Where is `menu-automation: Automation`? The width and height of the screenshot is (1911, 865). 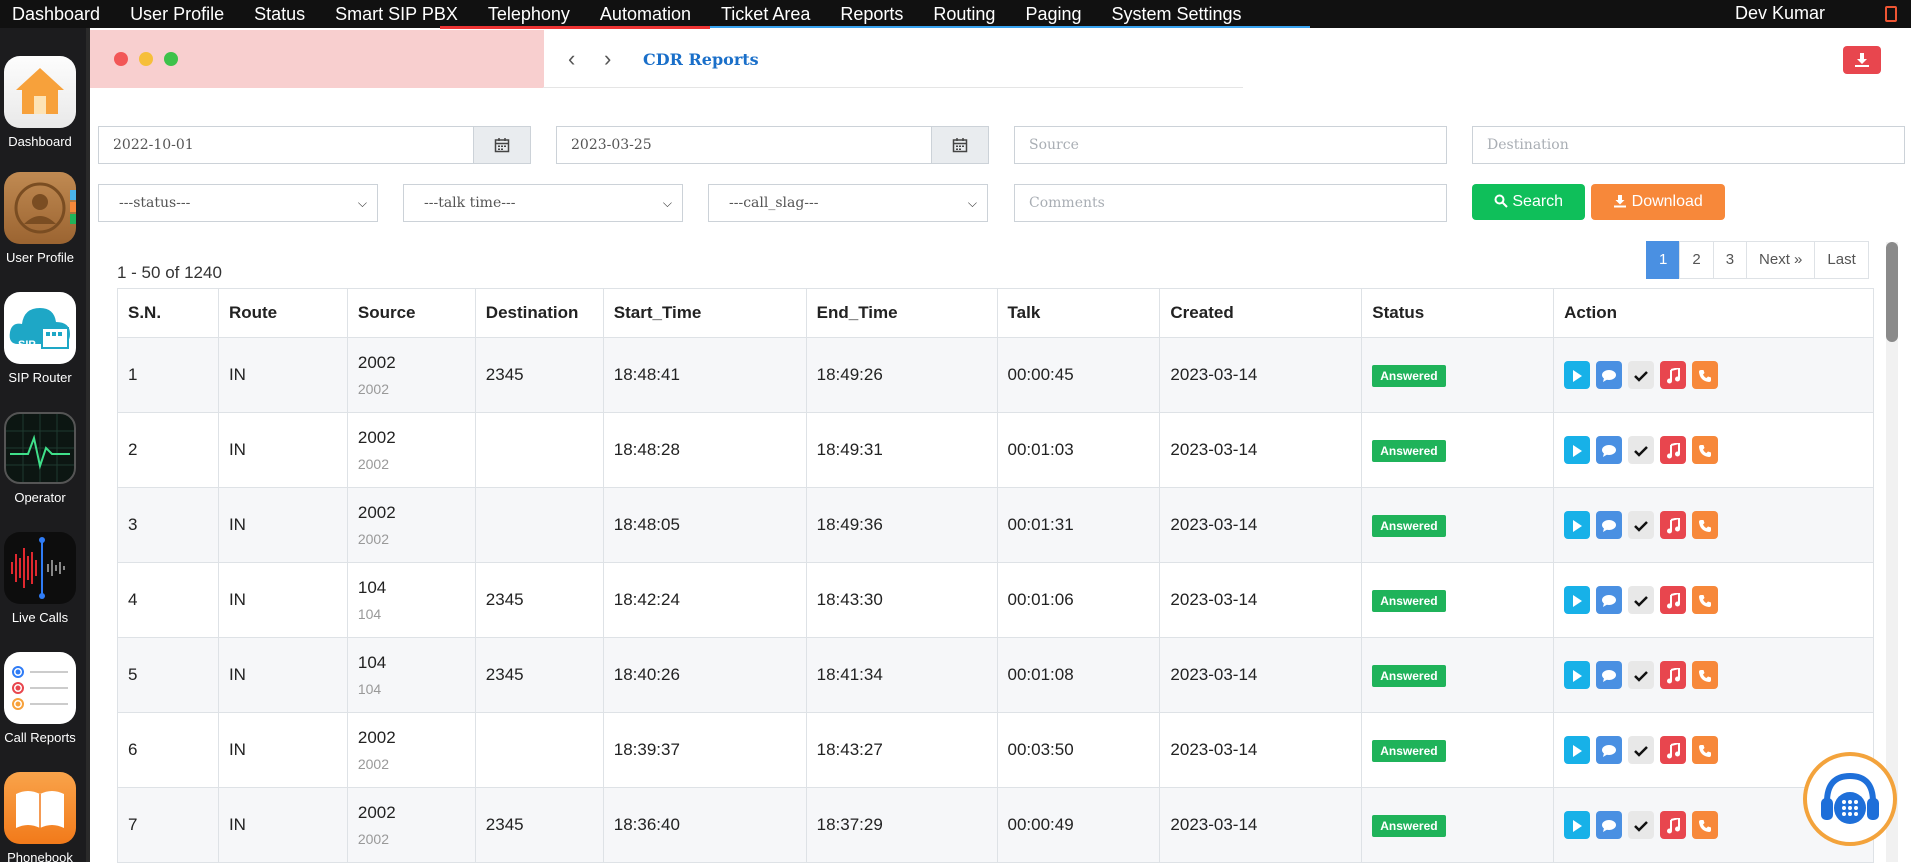
menu-automation: Automation is located at coordinates (645, 14).